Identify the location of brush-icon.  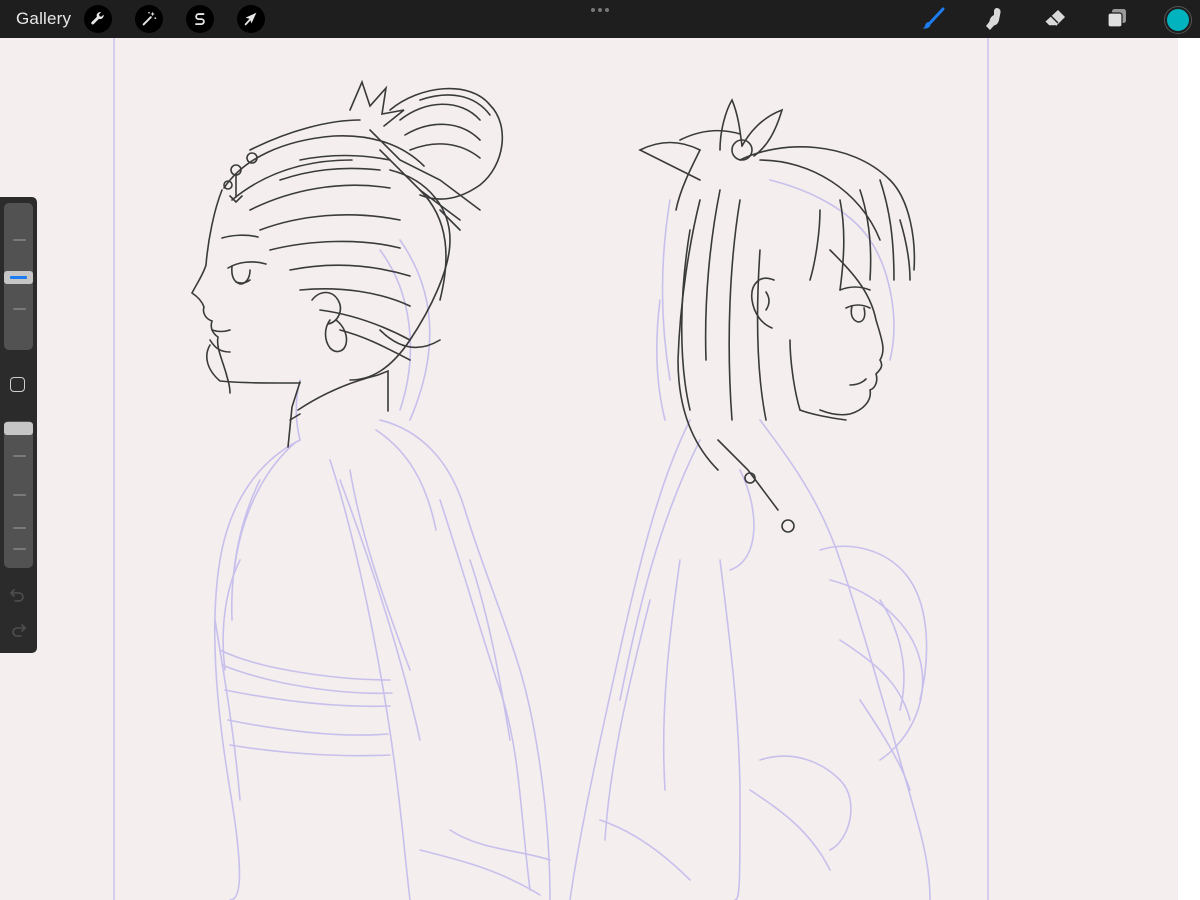
(933, 18).